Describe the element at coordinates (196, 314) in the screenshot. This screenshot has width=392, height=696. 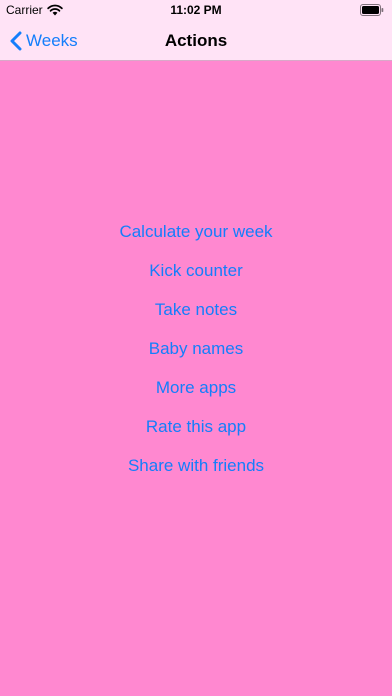
I see `take-notes-button: Take notes` at that location.